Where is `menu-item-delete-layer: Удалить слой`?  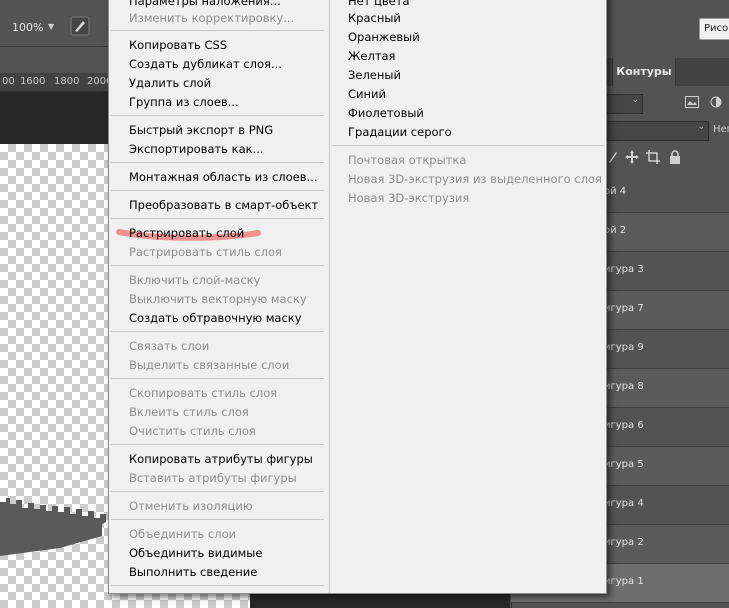
menu-item-delete-layer: Удалить слой is located at coordinates (170, 83).